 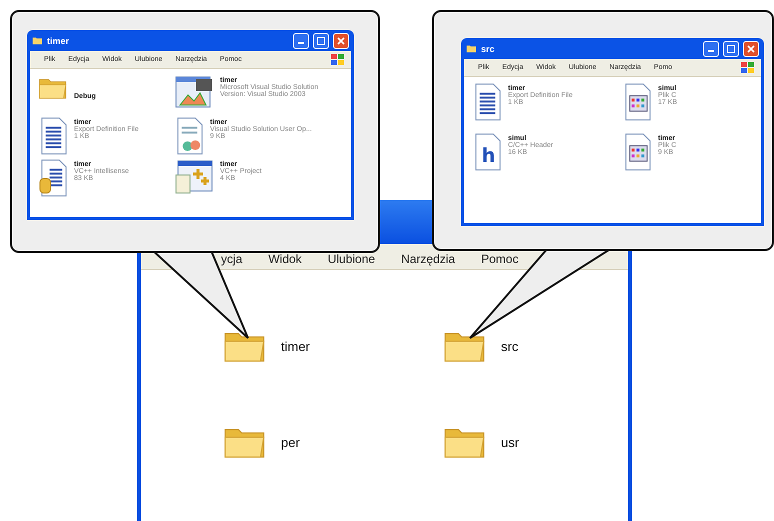 I want to click on menu-item: Narzędzia, so click(x=428, y=259).